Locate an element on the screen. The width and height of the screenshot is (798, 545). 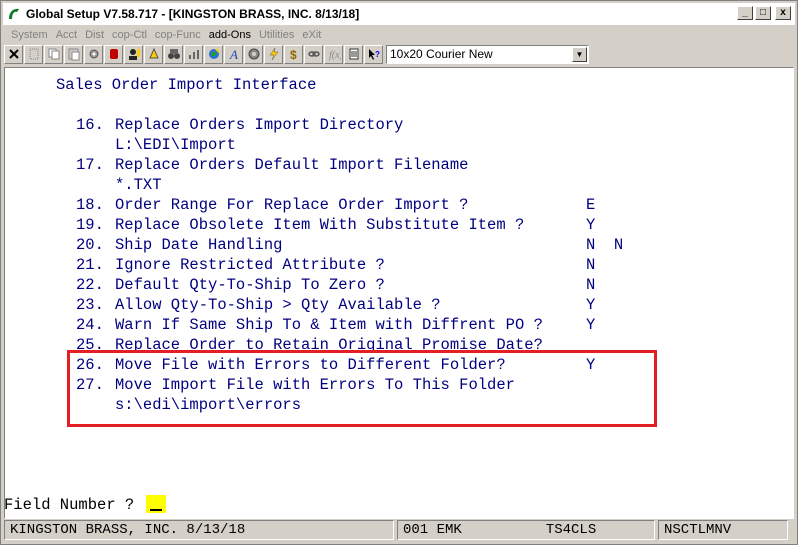
stop-icon is located at coordinates (113, 54).